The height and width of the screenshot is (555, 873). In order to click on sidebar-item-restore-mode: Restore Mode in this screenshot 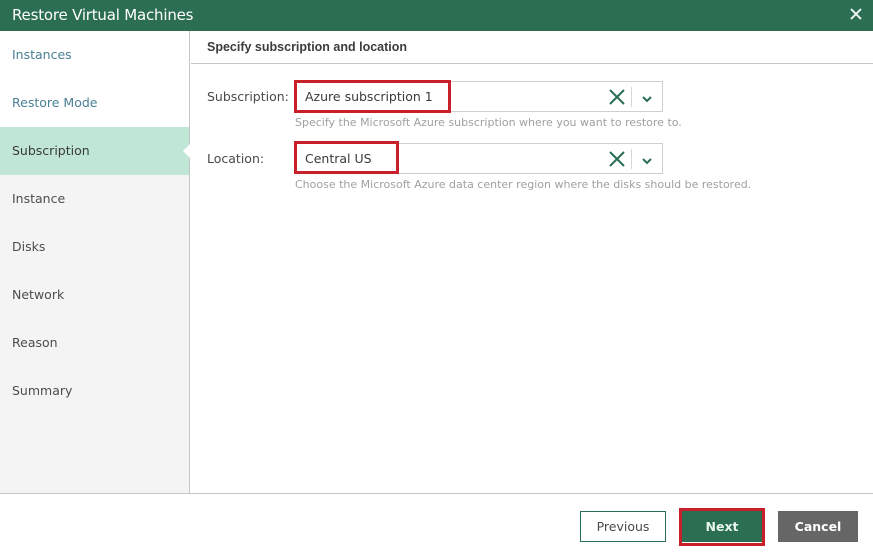, I will do `click(94, 103)`.